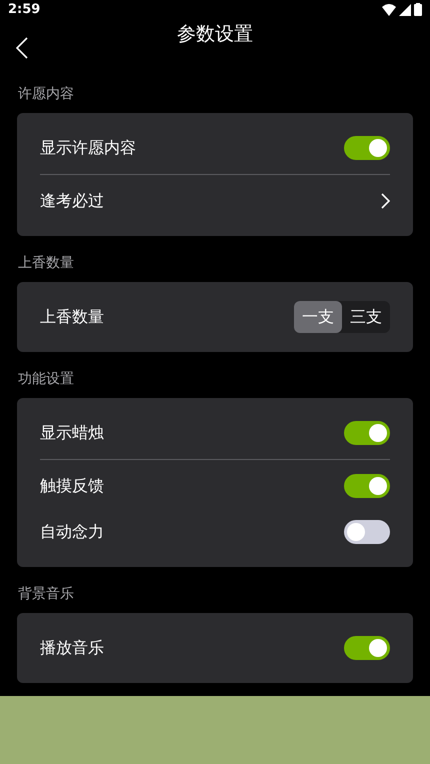  Describe the element at coordinates (72, 486) in the screenshot. I see `setting-label: 触摸反馈` at that location.